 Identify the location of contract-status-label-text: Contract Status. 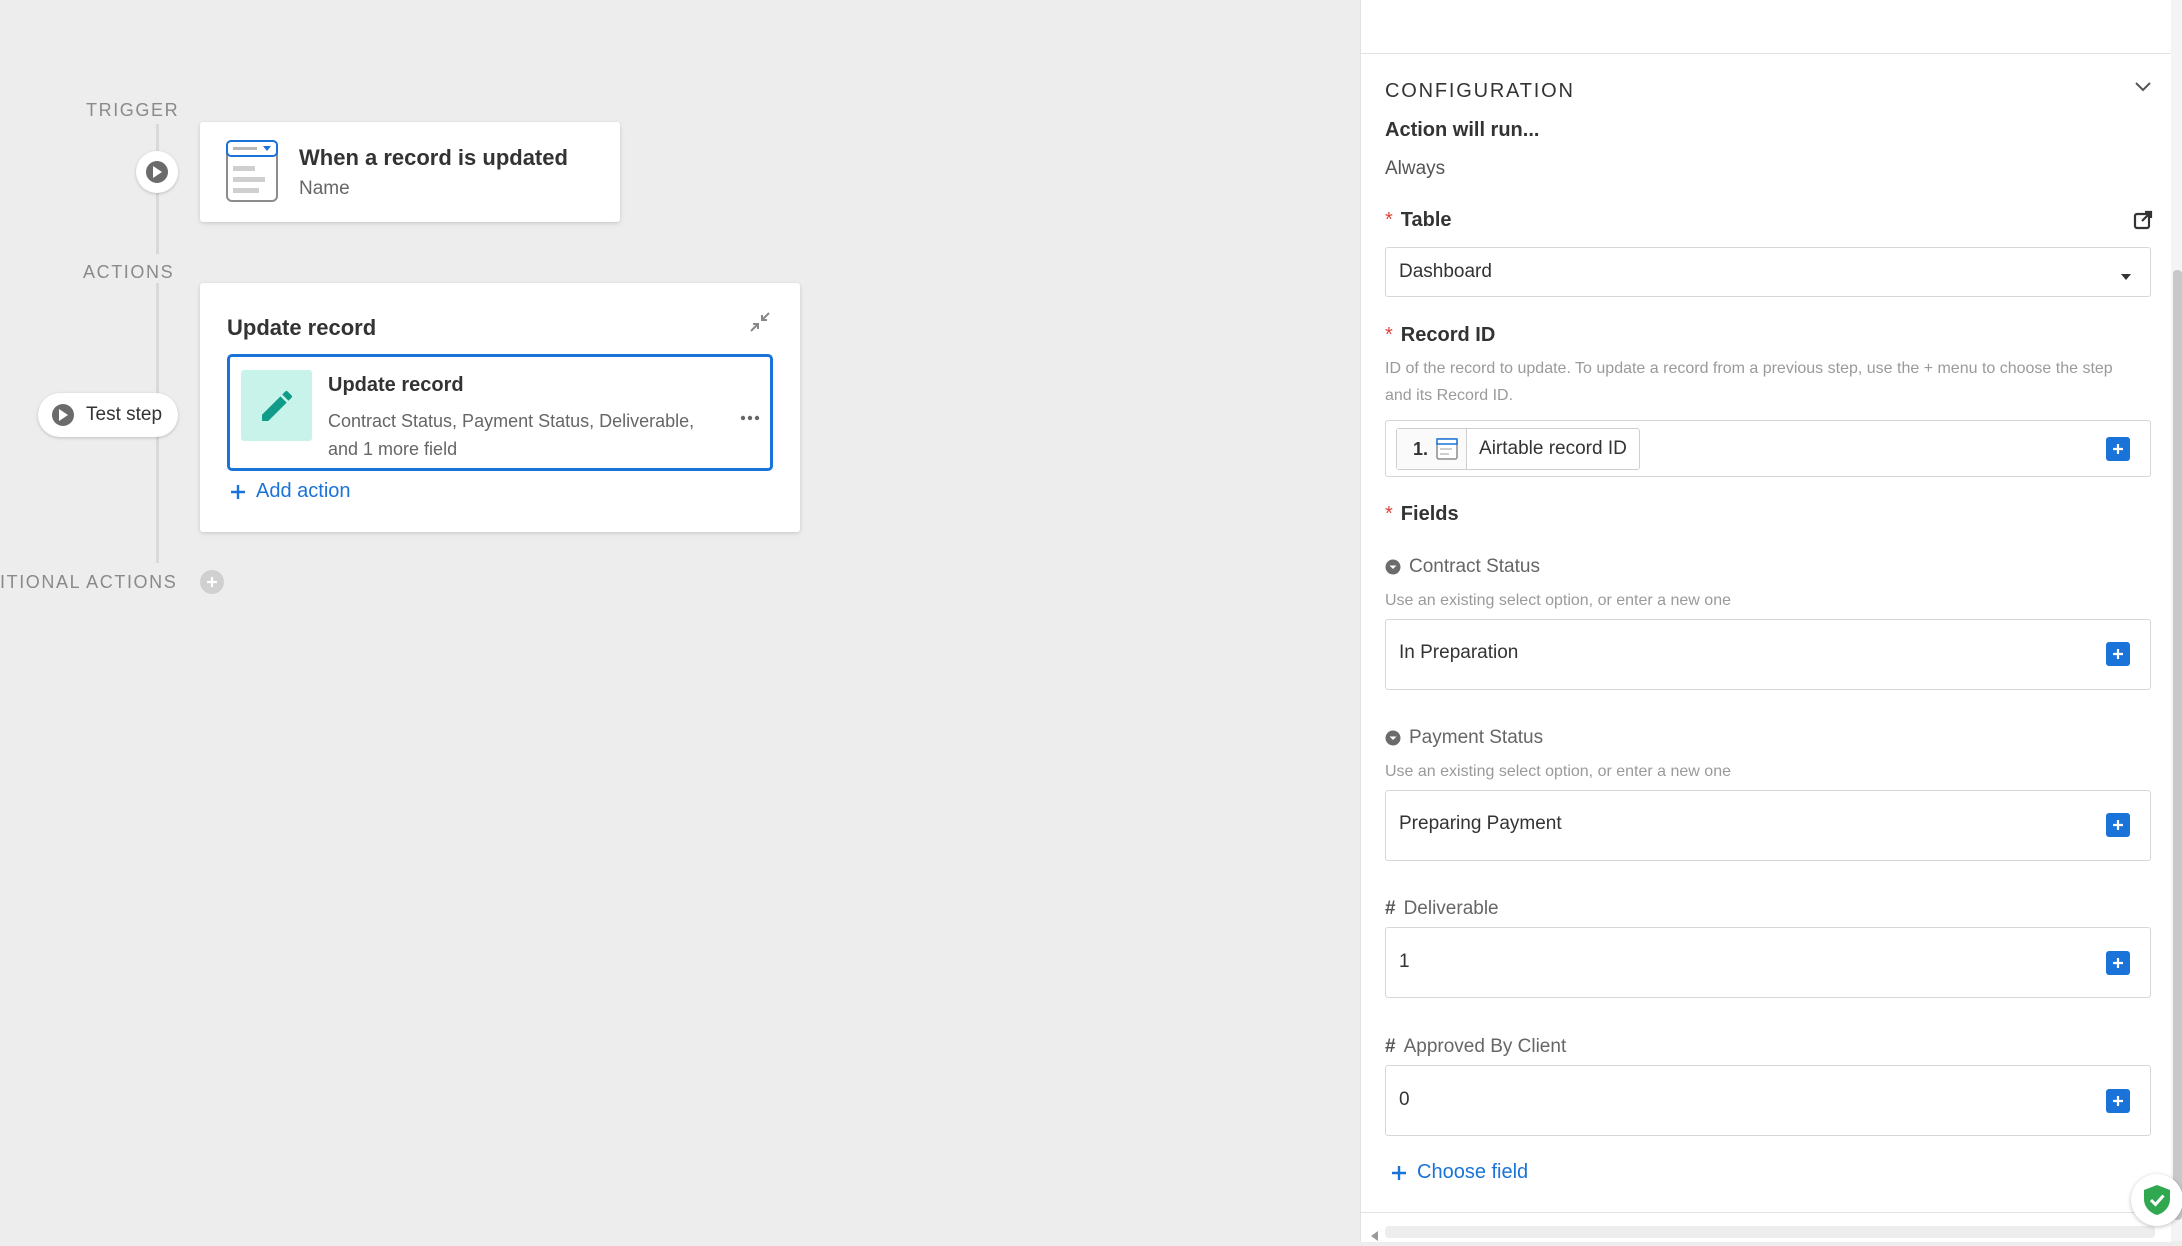
(1474, 566).